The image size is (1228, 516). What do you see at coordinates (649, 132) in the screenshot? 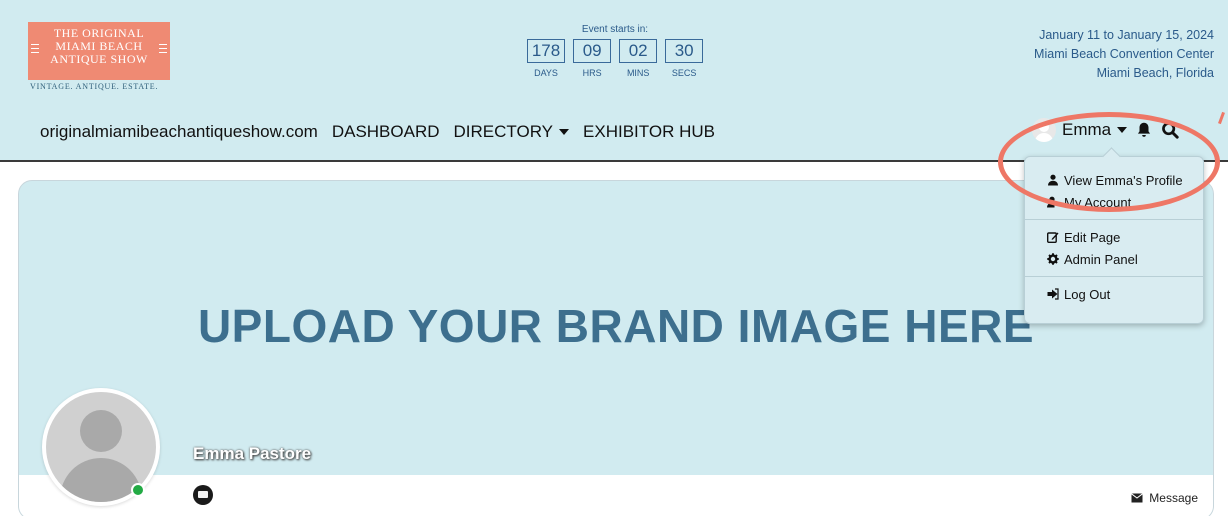
I see `nav-exhibitor-hub: EXHIBITOR HUB` at bounding box center [649, 132].